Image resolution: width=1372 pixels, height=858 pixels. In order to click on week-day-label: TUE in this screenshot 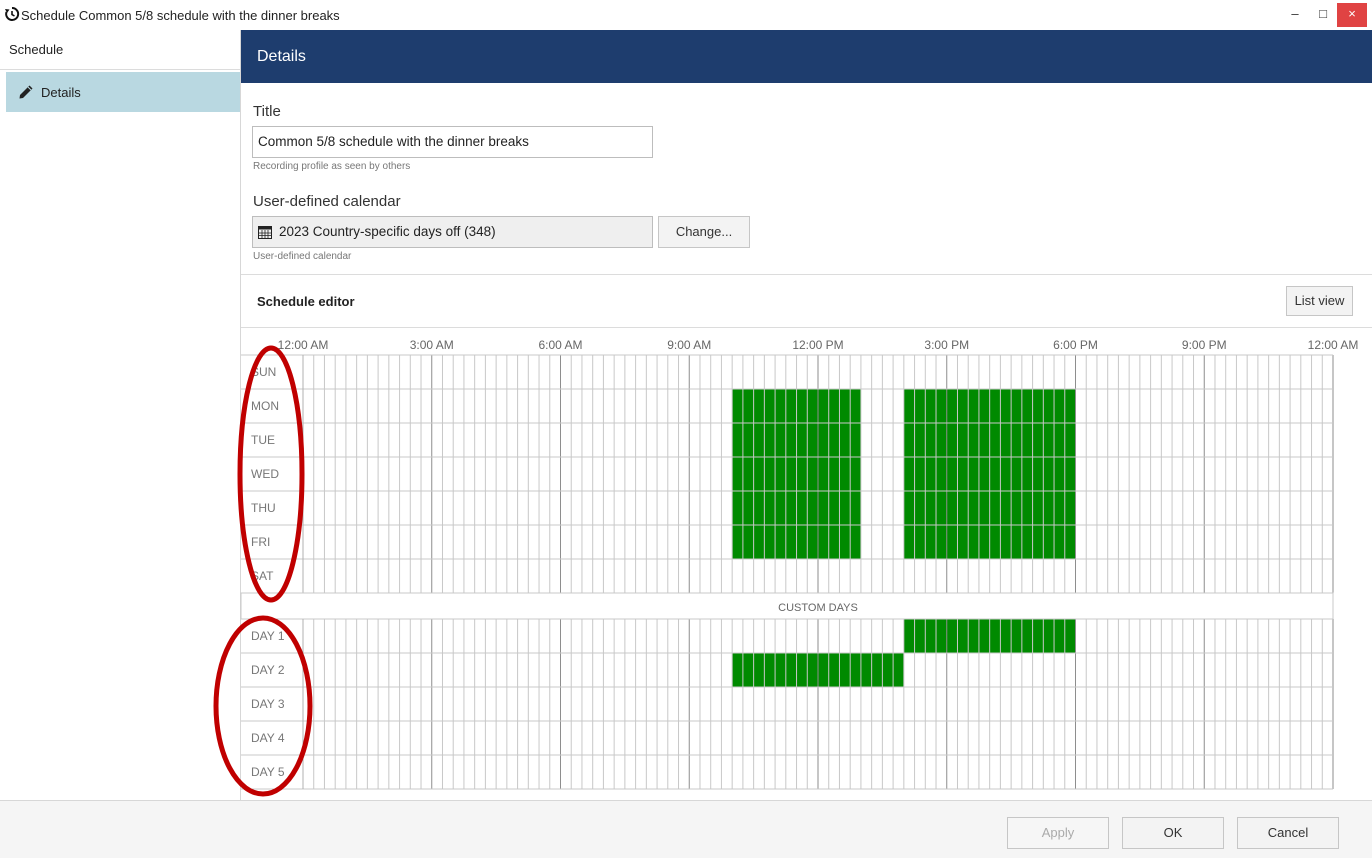, I will do `click(263, 440)`.